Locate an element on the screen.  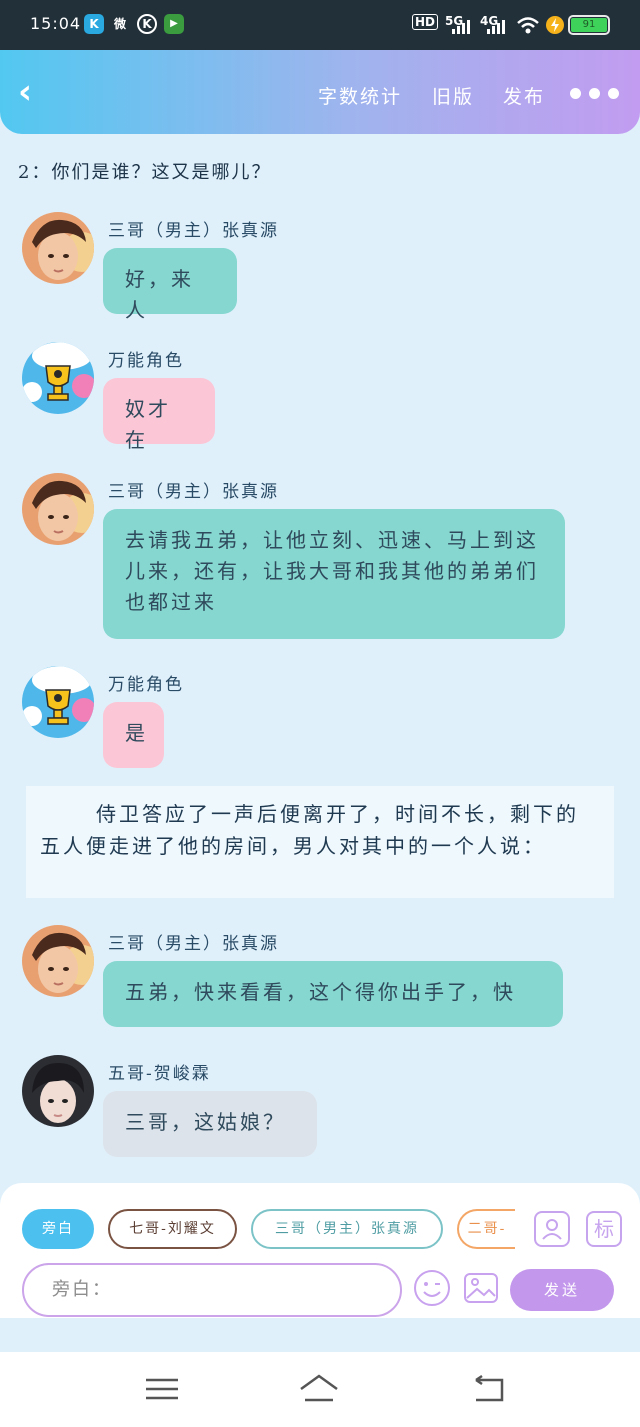
hd-indicator: HD is located at coordinates (425, 22).